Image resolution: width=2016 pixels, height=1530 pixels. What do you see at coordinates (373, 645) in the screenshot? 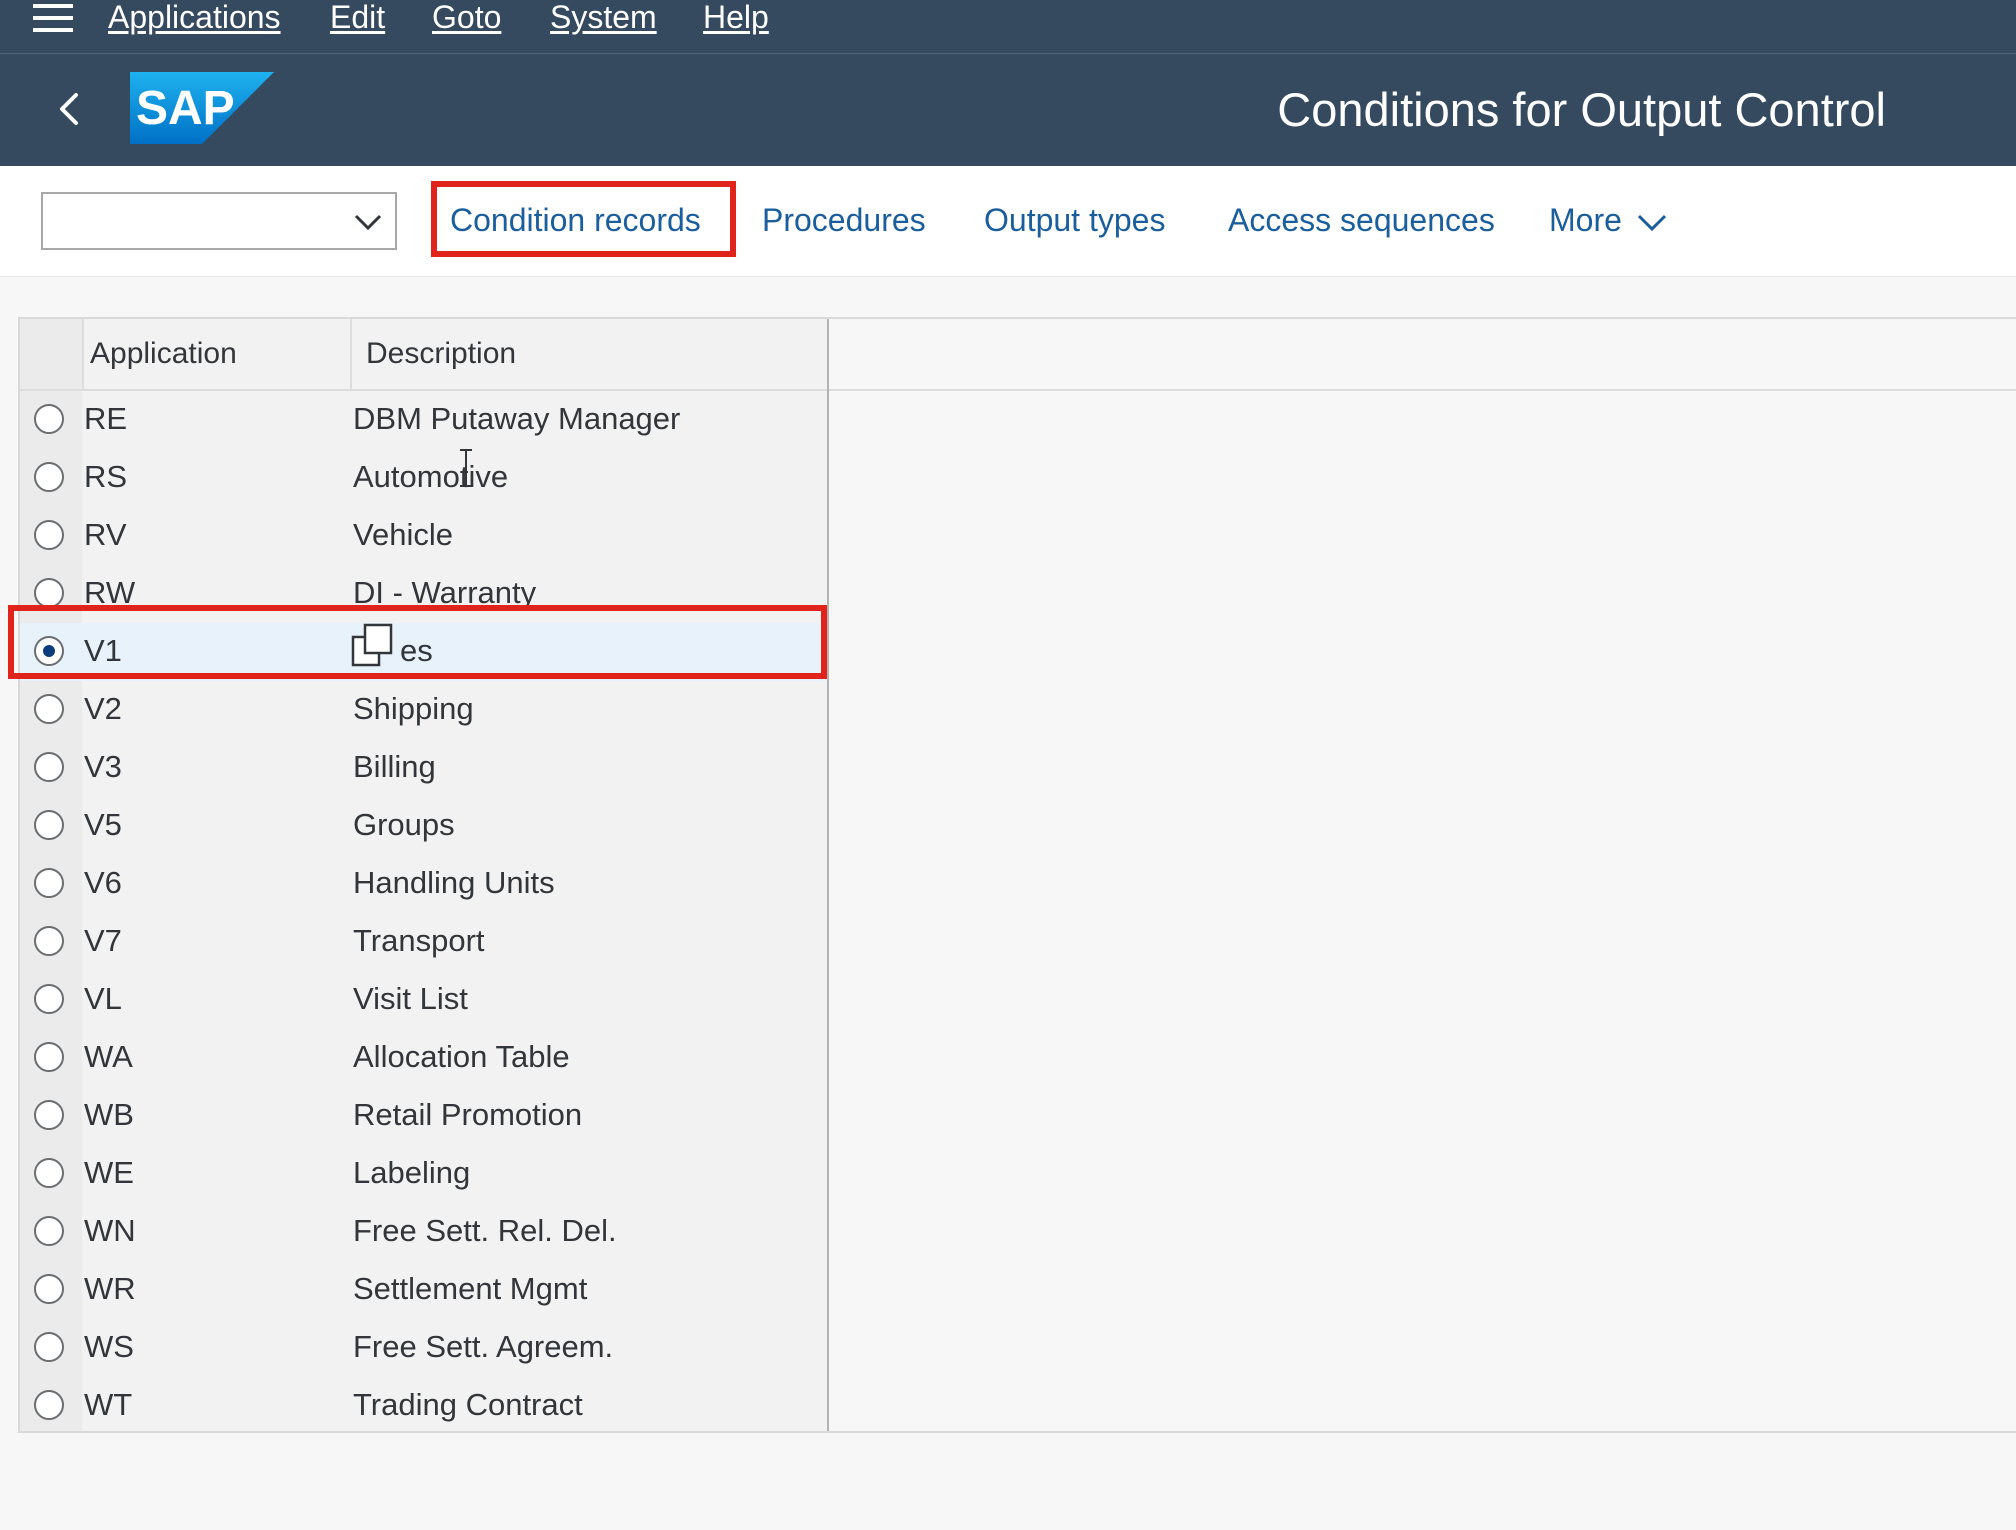
I see `copy-icon` at bounding box center [373, 645].